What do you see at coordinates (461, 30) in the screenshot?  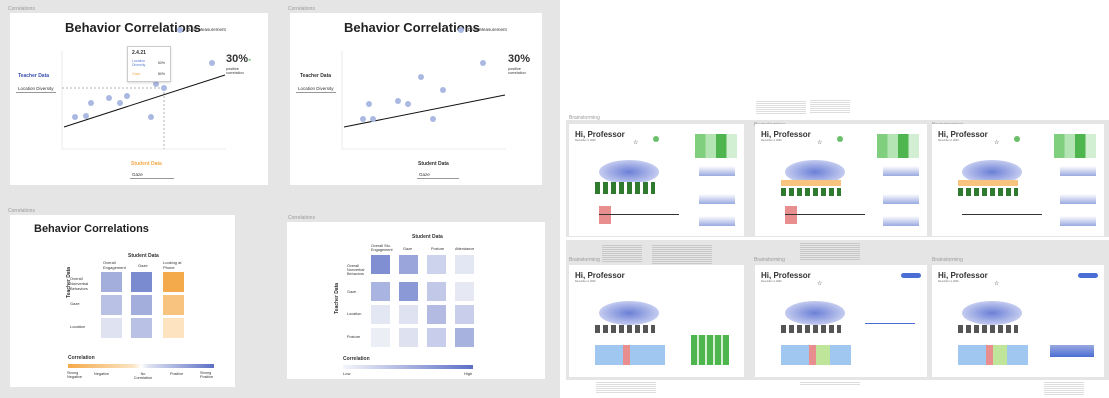 I see `legend-dot-icon` at bounding box center [461, 30].